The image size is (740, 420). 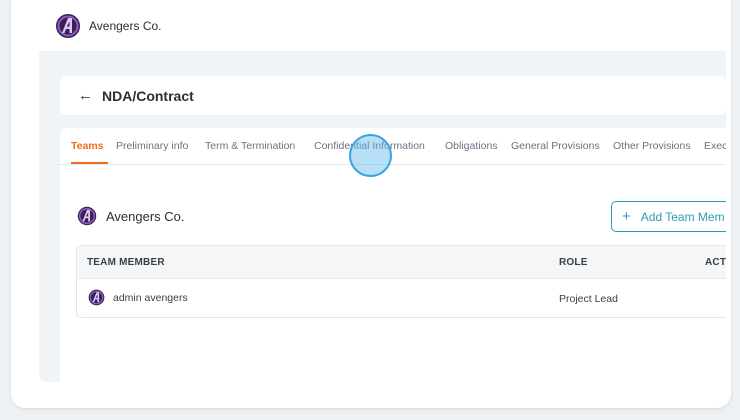 What do you see at coordinates (626, 216) in the screenshot?
I see `plus-icon: +` at bounding box center [626, 216].